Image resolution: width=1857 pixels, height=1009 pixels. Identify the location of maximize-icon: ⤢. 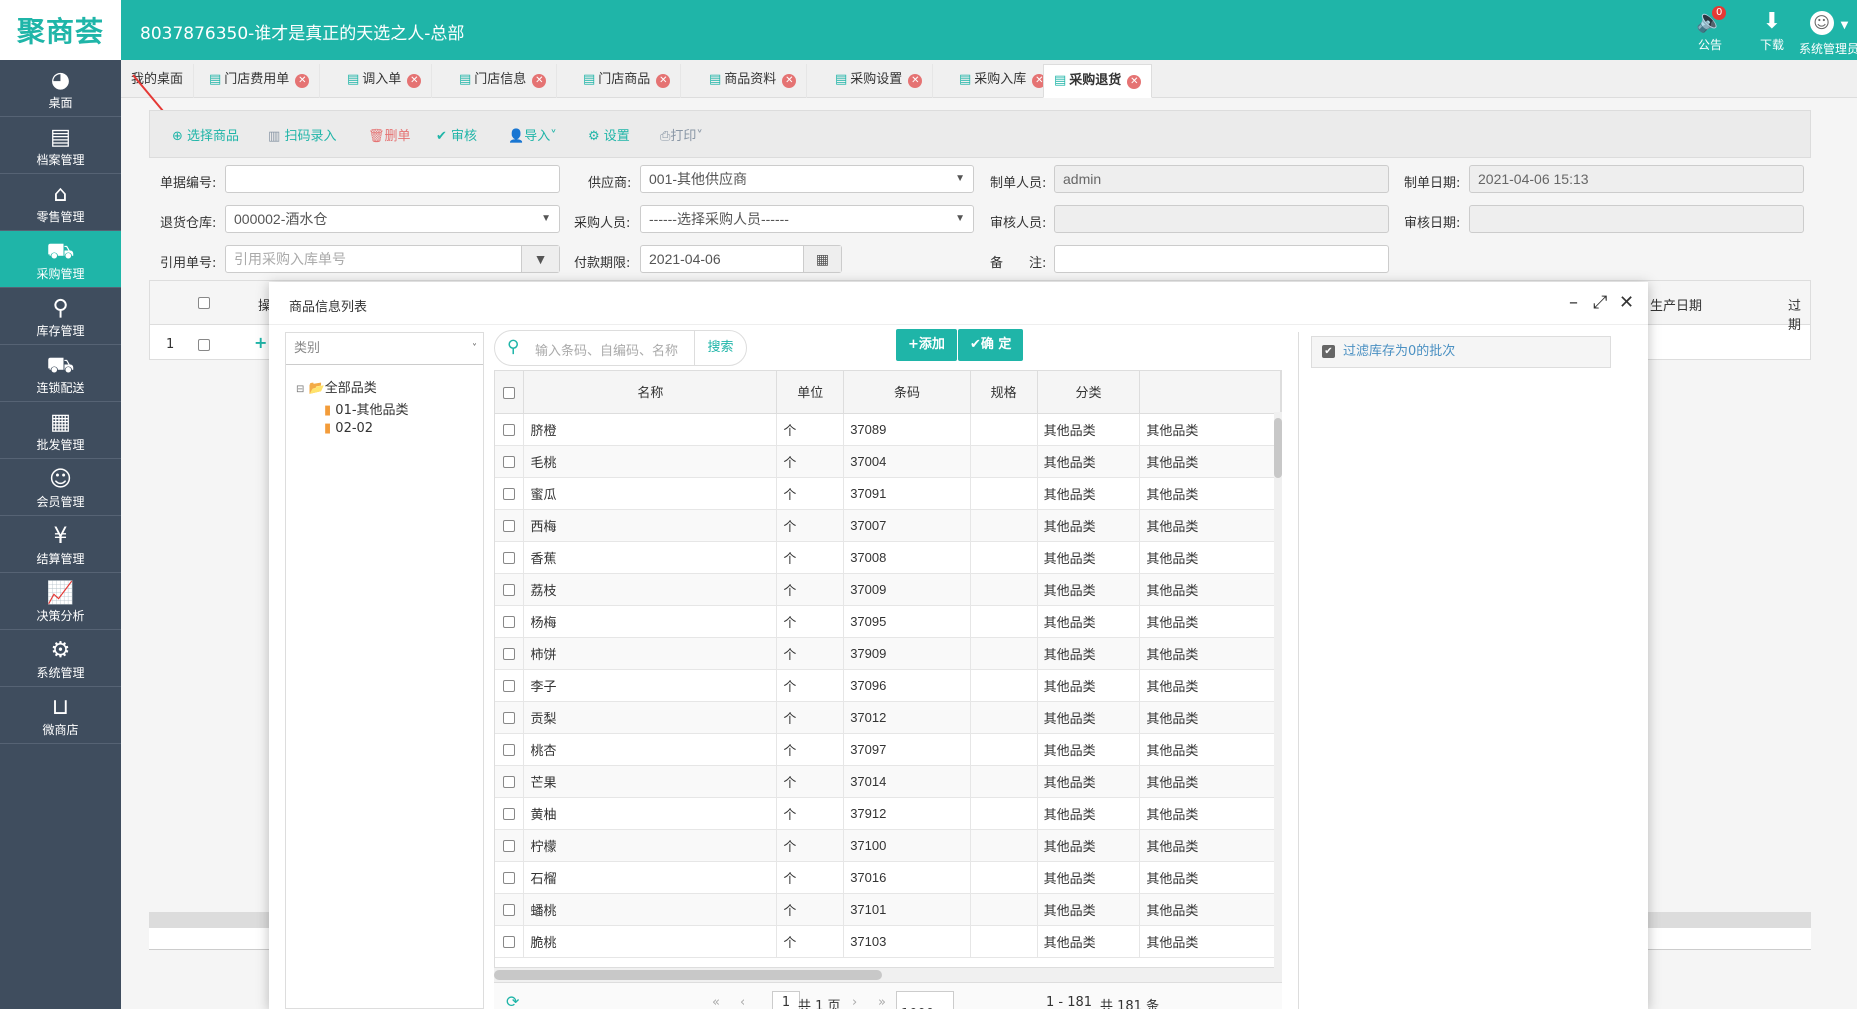
(1600, 302).